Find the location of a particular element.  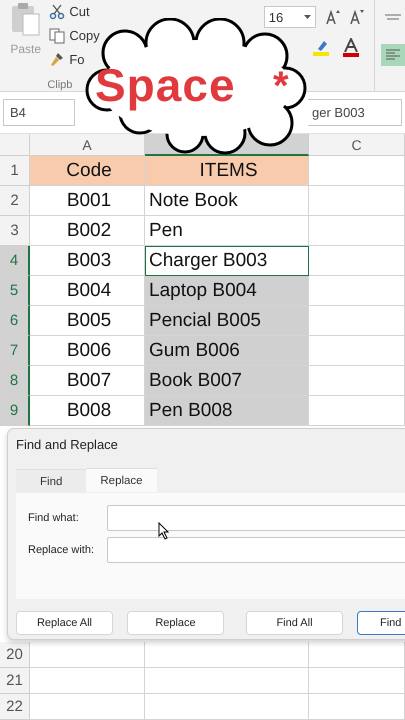

group-label: Clipb is located at coordinates (59, 85).